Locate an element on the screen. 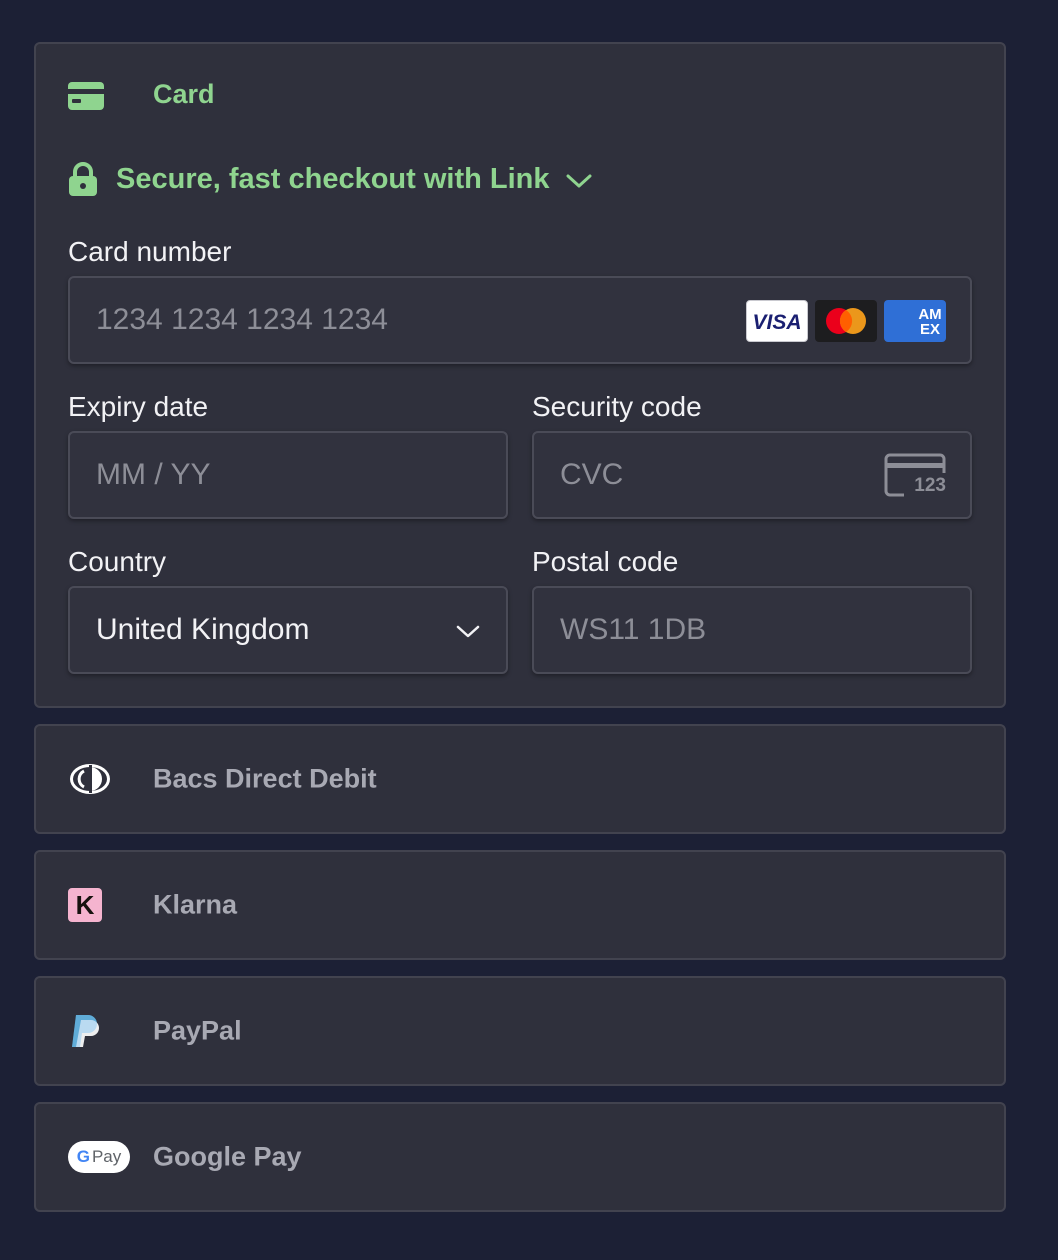  cvc-icon-text: 123 is located at coordinates (930, 485).